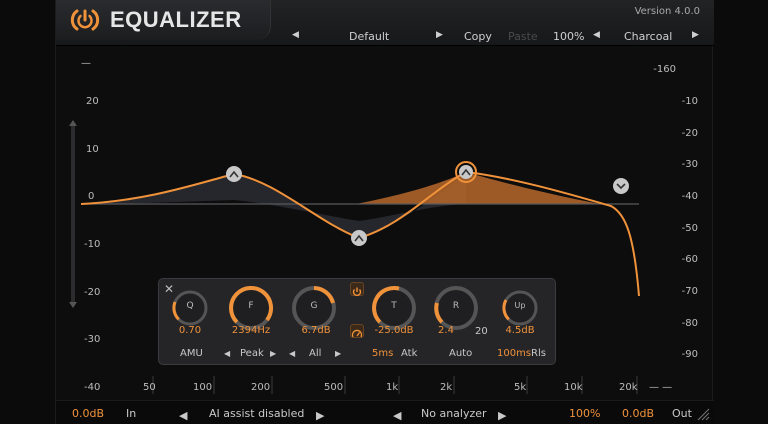  What do you see at coordinates (73, 305) in the screenshot?
I see `meter-bottom-arrow-icon` at bounding box center [73, 305].